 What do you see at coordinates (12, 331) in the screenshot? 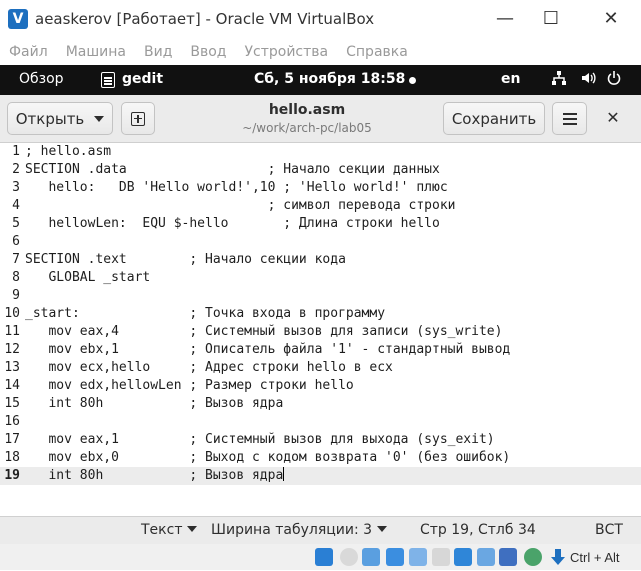
I see `line-number: 11` at bounding box center [12, 331].